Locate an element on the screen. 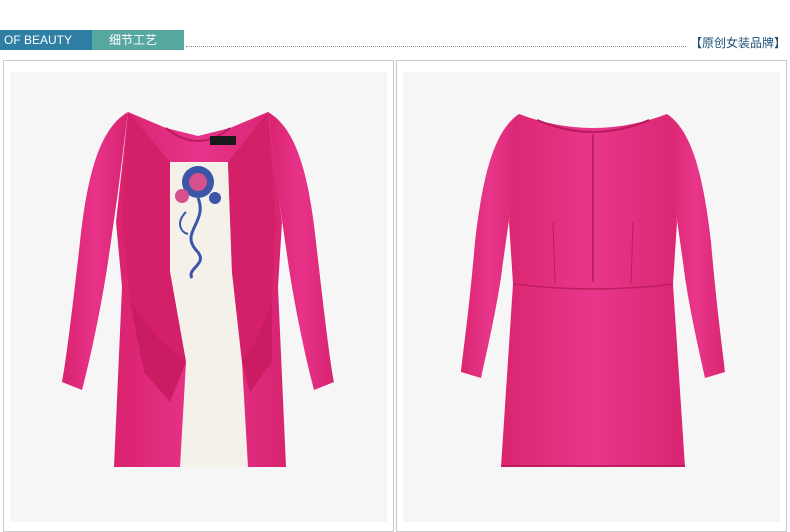 The height and width of the screenshot is (532, 790). brand-tag: OF BEAUTY is located at coordinates (46, 40).